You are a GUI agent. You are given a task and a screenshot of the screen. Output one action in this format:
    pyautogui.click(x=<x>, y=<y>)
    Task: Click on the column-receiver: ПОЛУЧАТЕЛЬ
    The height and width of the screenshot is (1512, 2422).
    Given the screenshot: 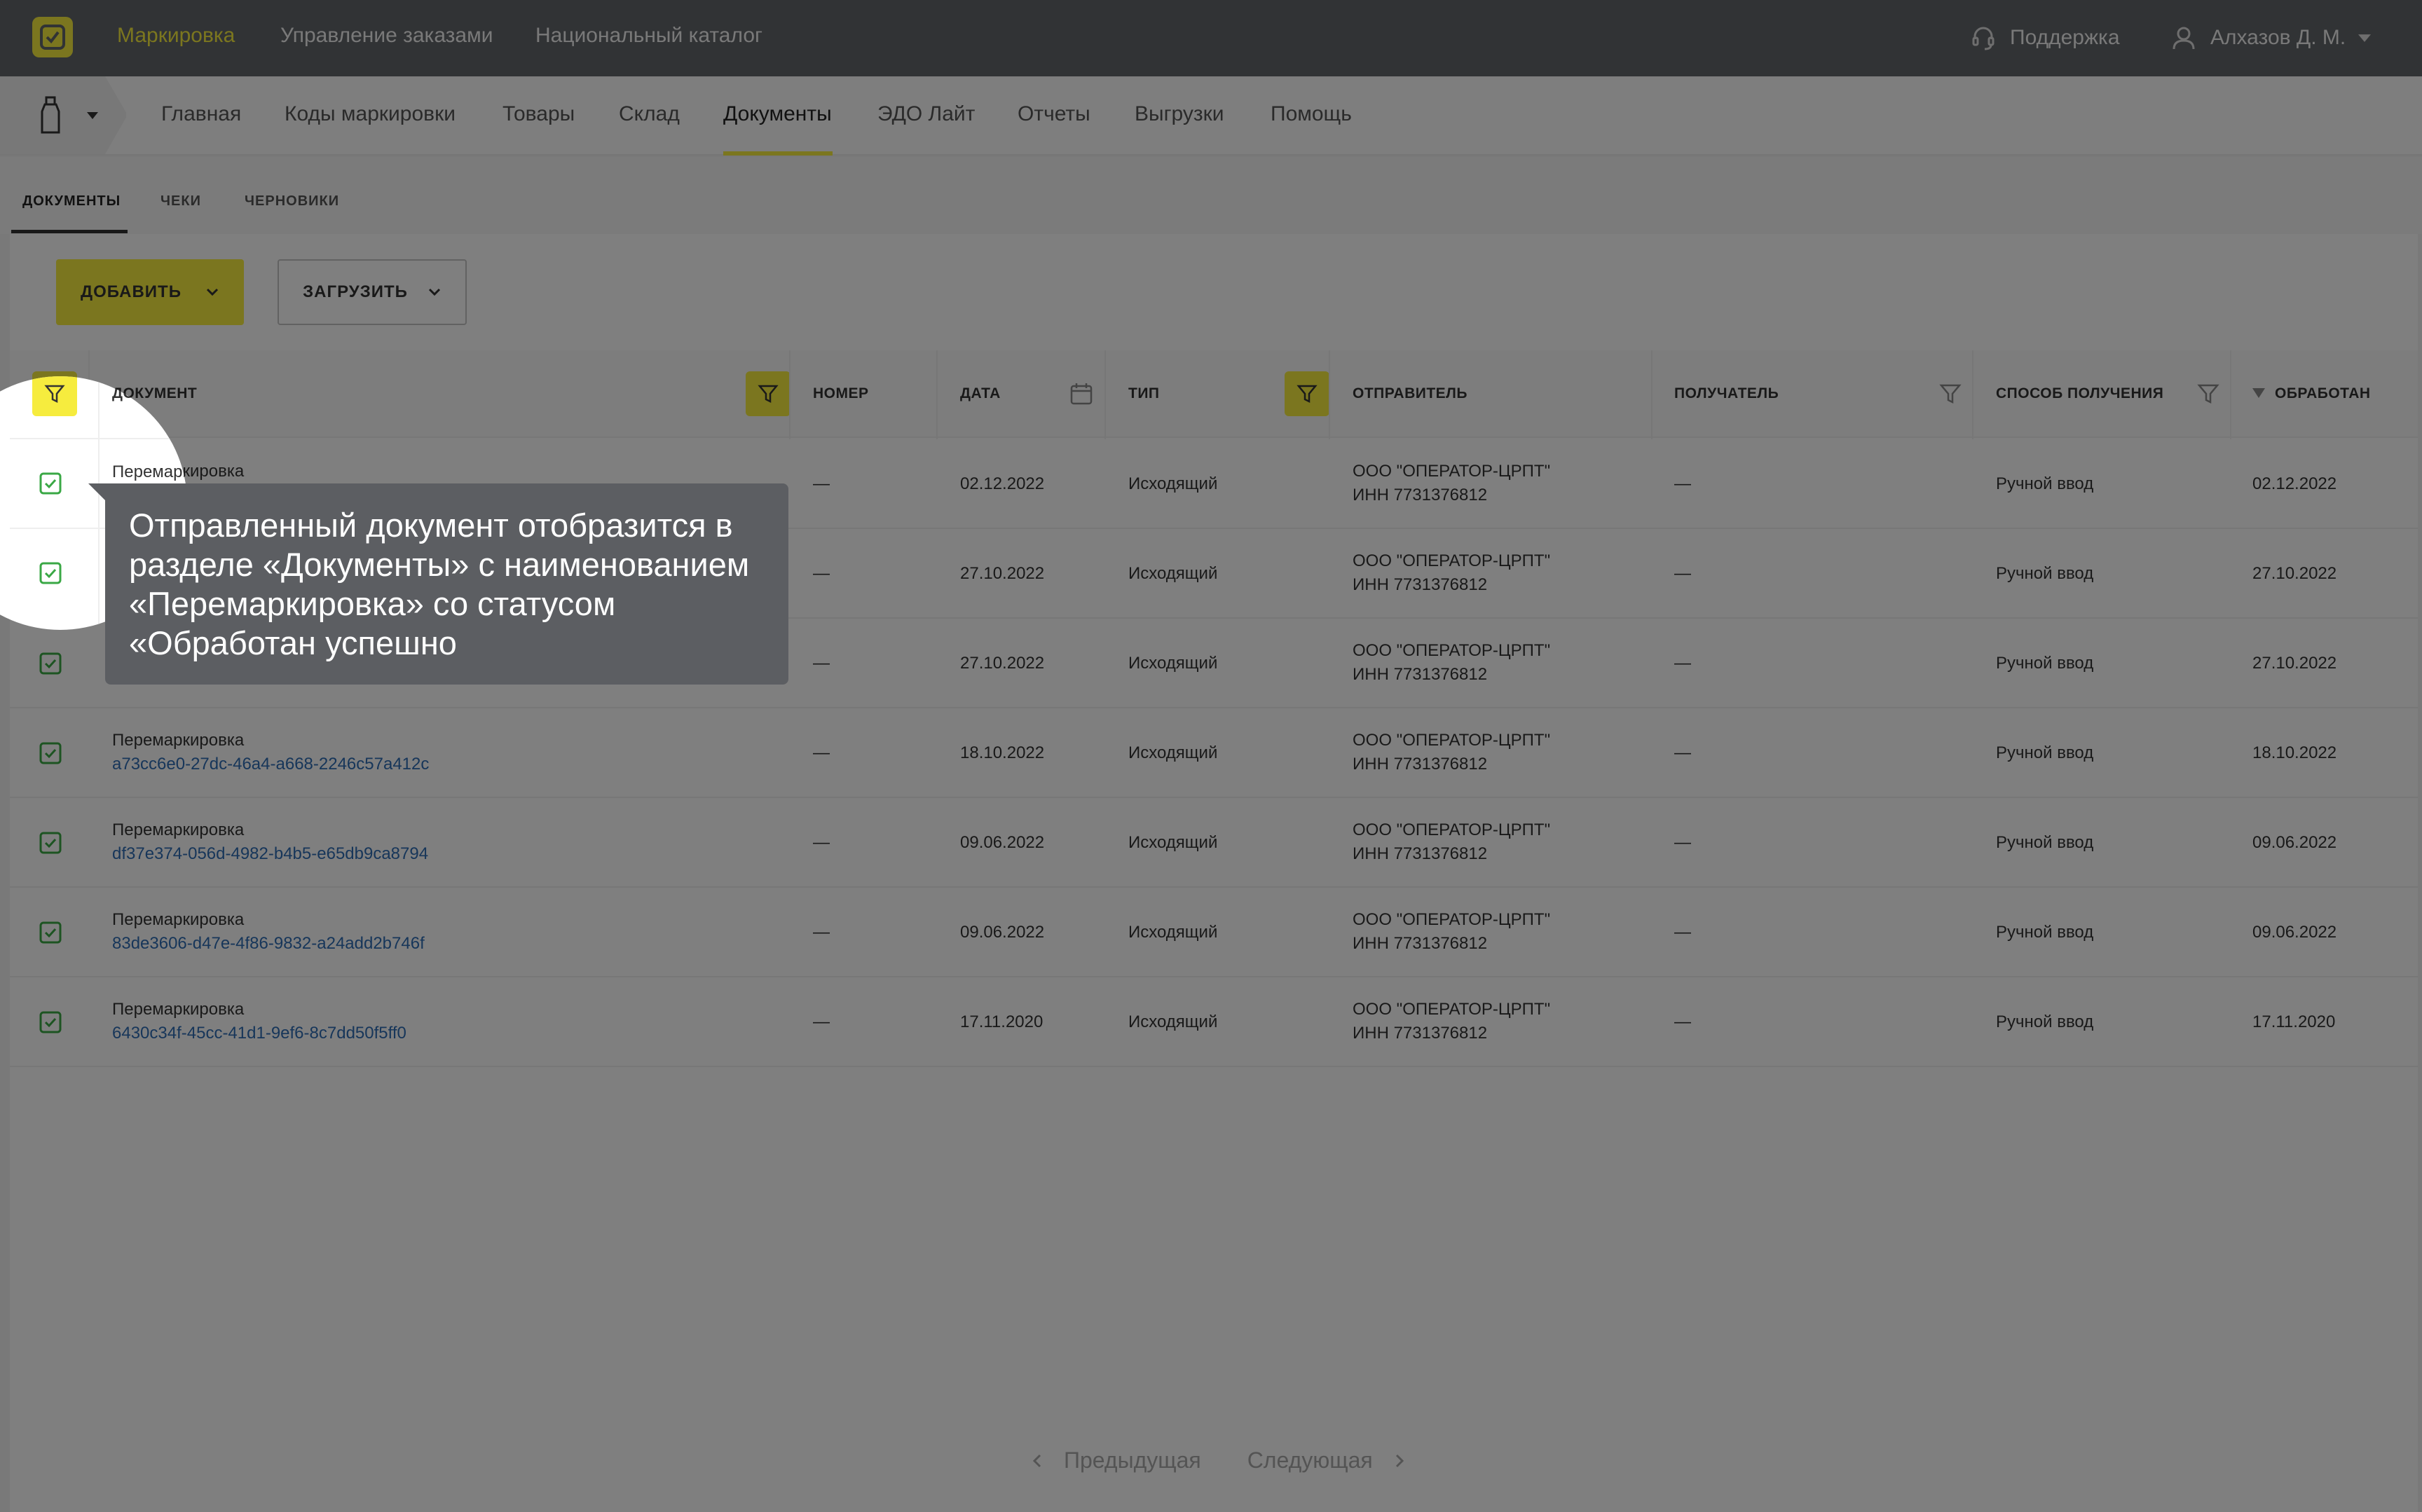 What is the action you would take?
    pyautogui.click(x=1726, y=393)
    